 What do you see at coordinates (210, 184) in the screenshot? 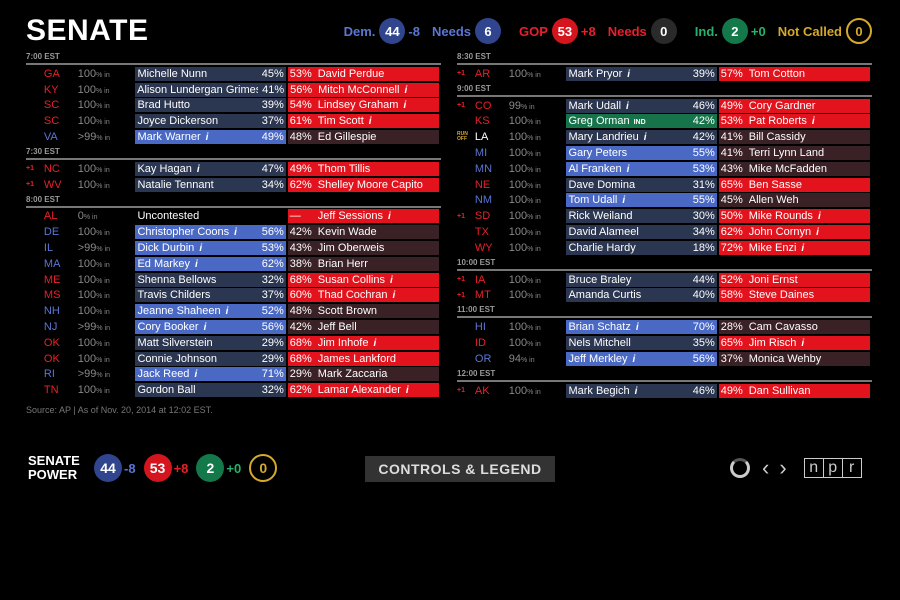
I see `dem-candidate: Natalie Tennant 34%` at bounding box center [210, 184].